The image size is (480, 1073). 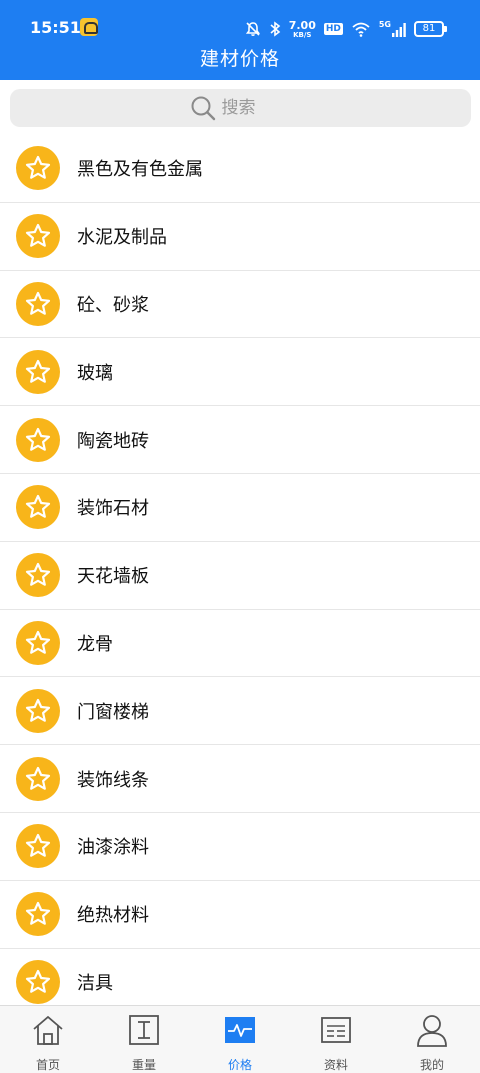 I want to click on category-label: 玻璃, so click(x=95, y=373).